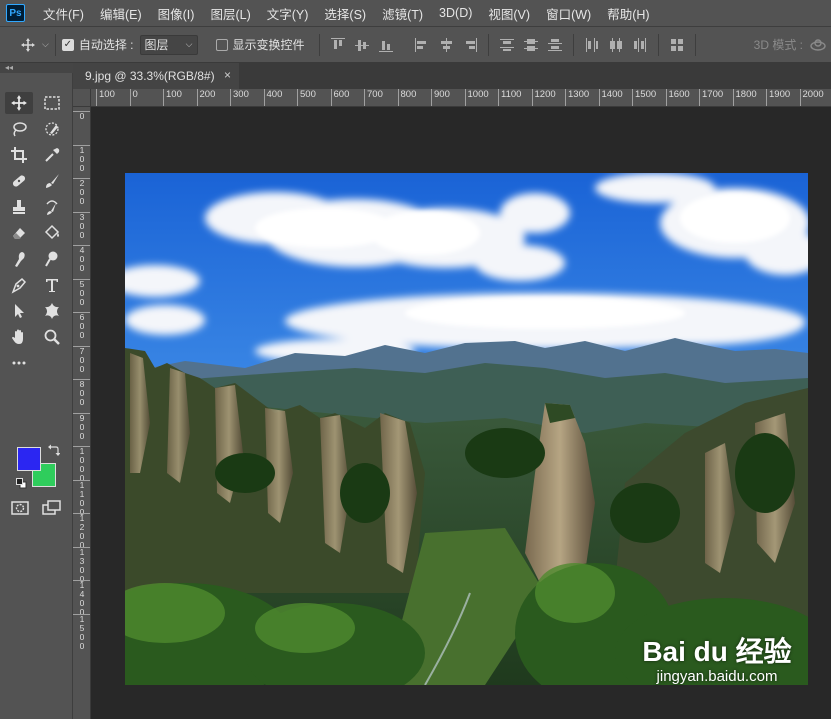  What do you see at coordinates (176, 13) in the screenshot?
I see `menu-image: 图像(I)` at bounding box center [176, 13].